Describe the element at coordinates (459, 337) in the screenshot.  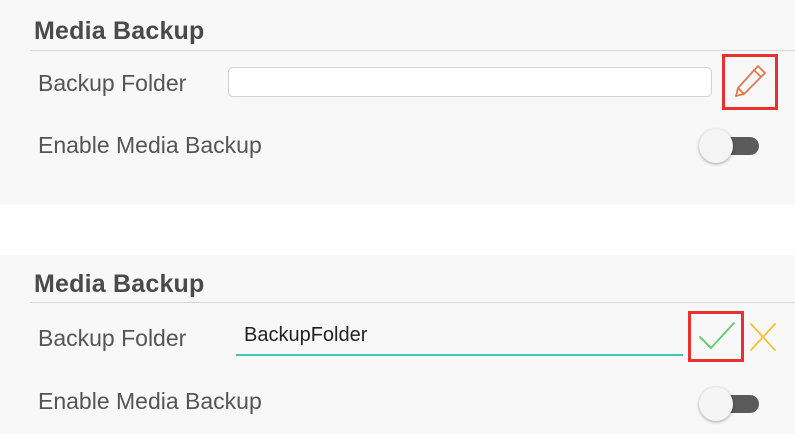
I see `backup-folder-input: BackupFolder` at that location.